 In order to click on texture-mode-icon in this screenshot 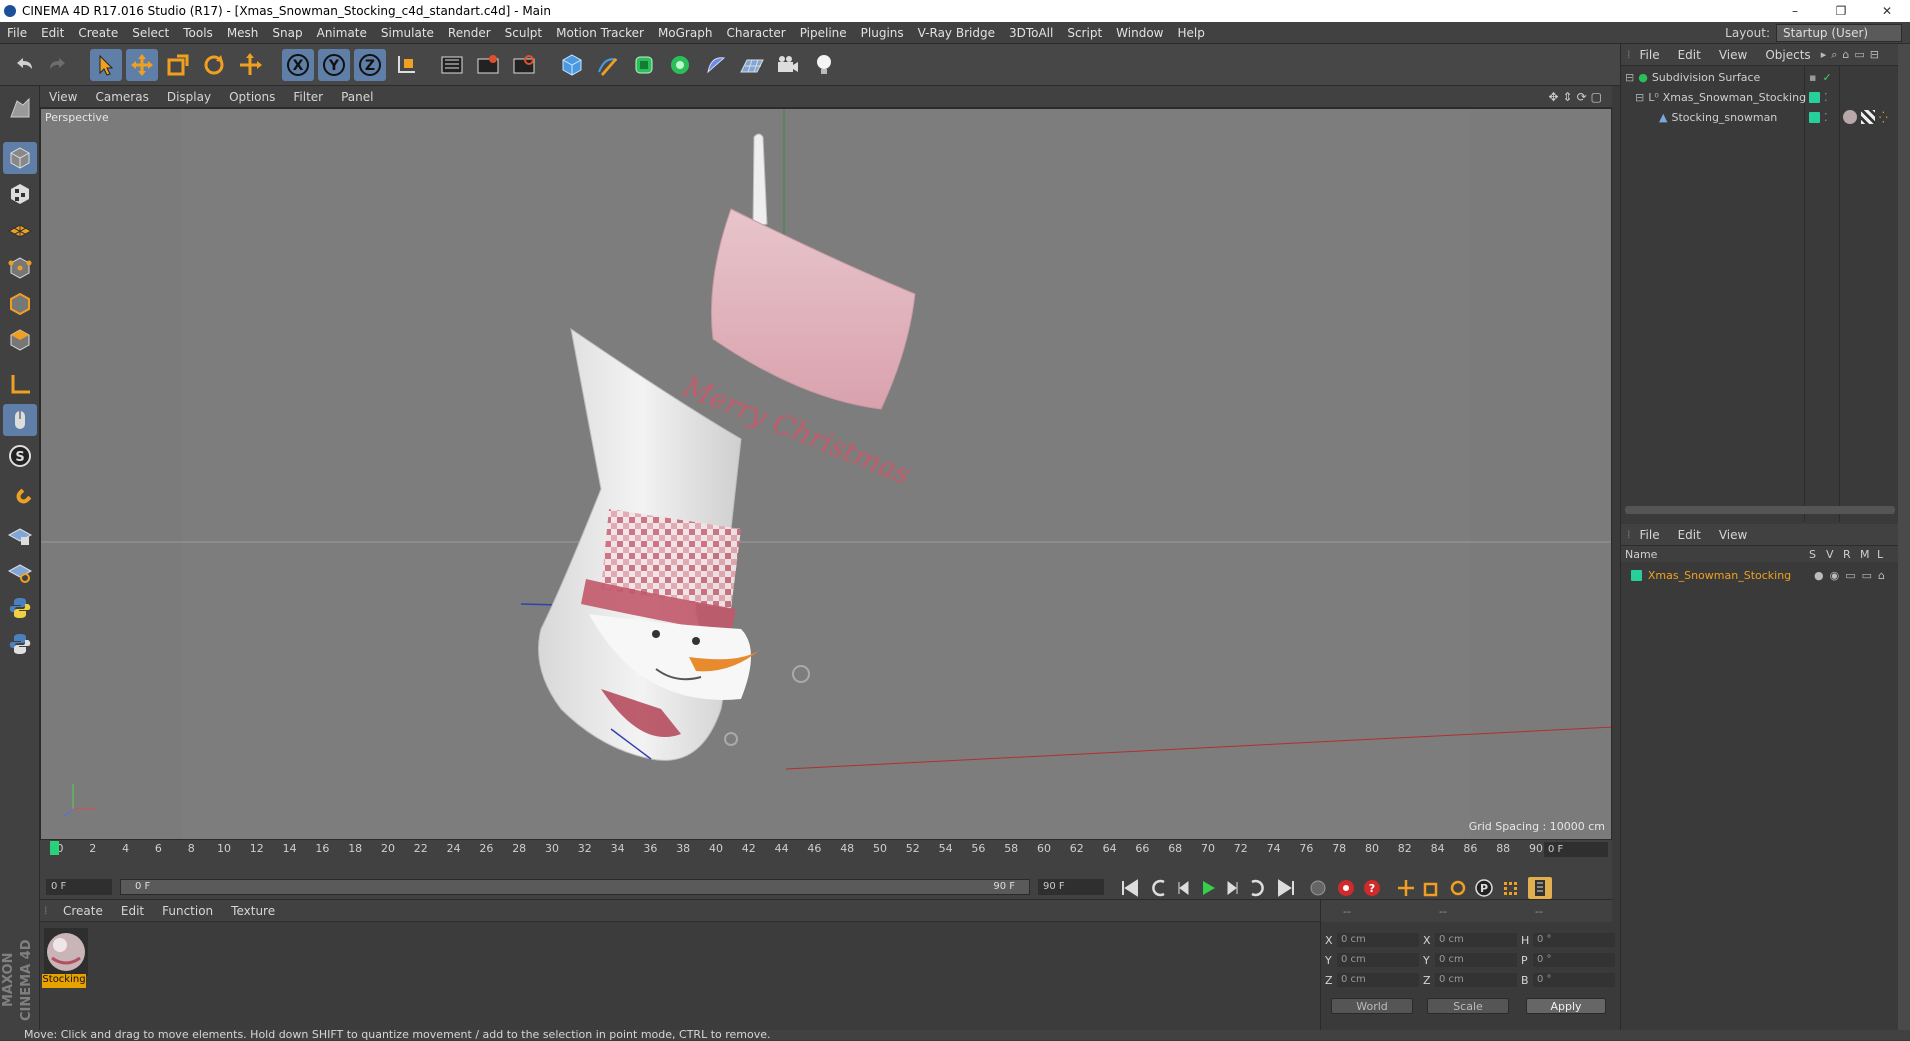, I will do `click(20, 194)`.